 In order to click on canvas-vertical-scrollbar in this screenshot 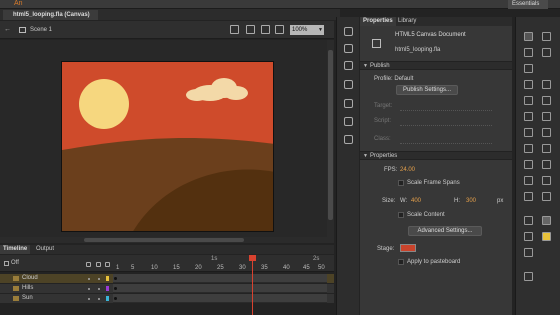, I will do `click(330, 141)`.